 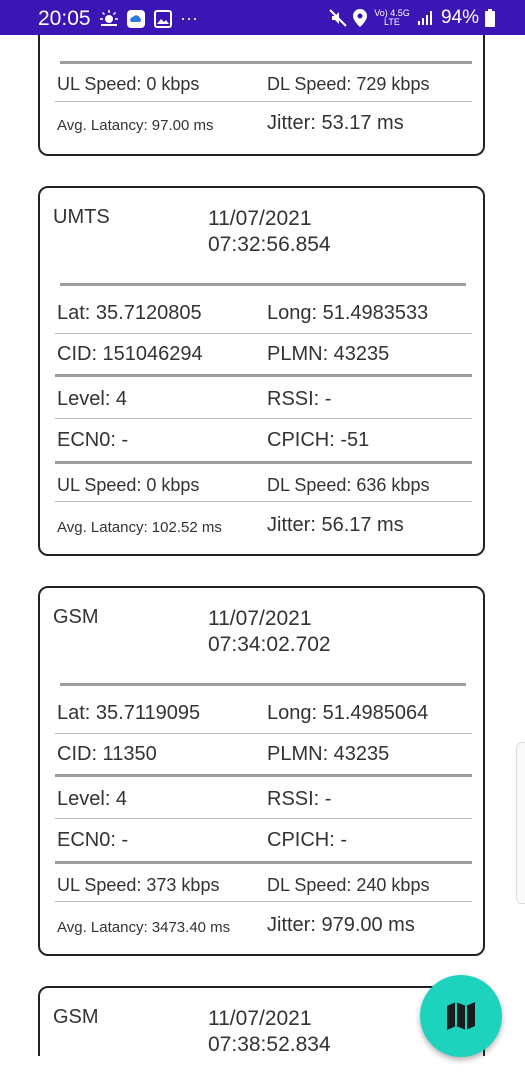 What do you see at coordinates (263, 84) in the screenshot?
I see `speed-row: UL Speed: 0 kbps DL Speed: 729 kbps` at bounding box center [263, 84].